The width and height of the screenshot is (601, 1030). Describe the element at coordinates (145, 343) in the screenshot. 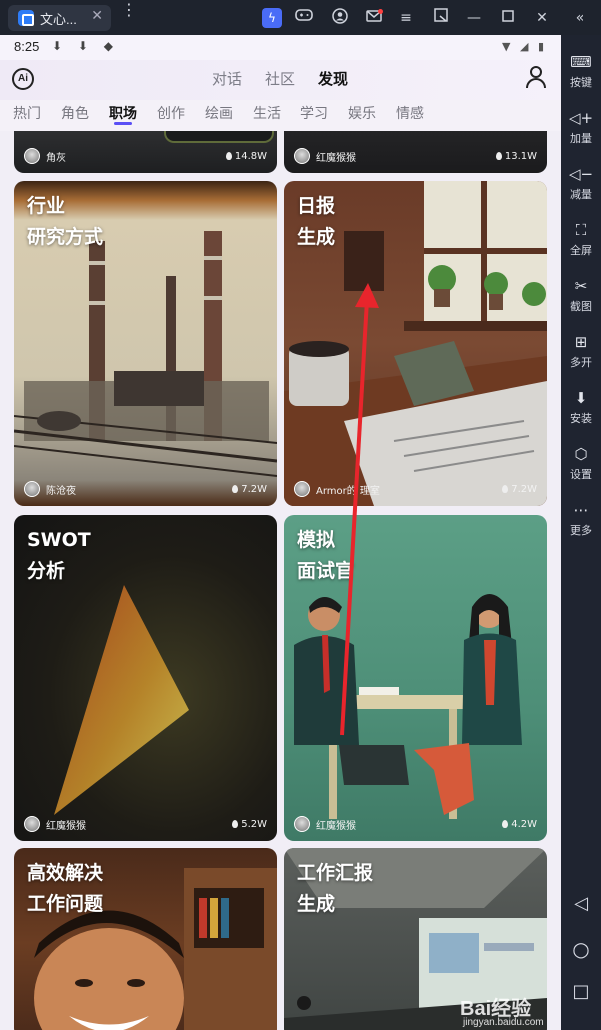

I see `agent-card: 行业 研究方式 陈沧夜 7.2W` at that location.